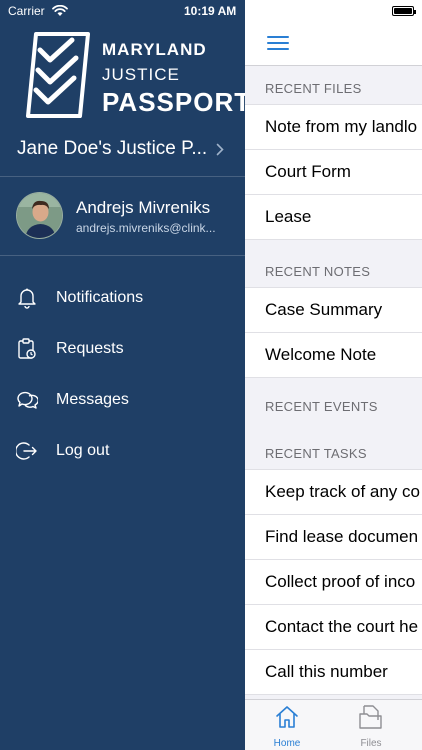 Image resolution: width=422 pixels, height=750 pixels. Describe the element at coordinates (287, 743) in the screenshot. I see `tab-label: Home` at that location.